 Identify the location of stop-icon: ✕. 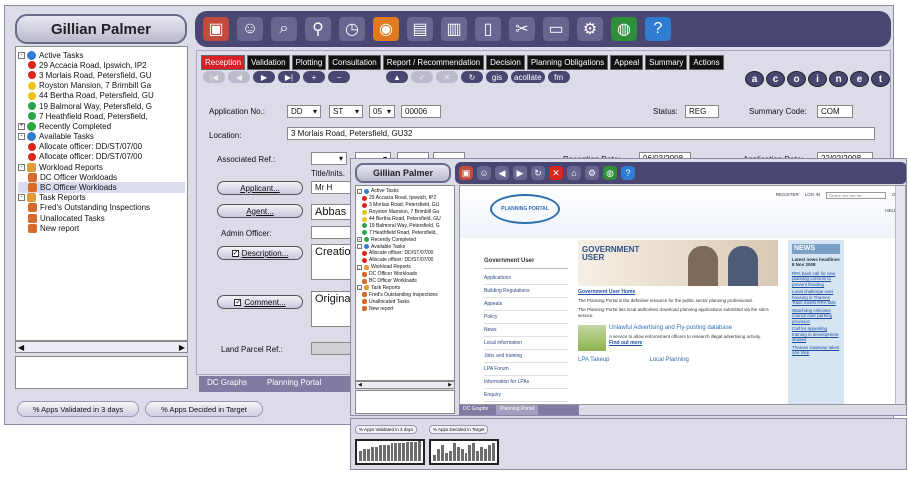
(556, 173).